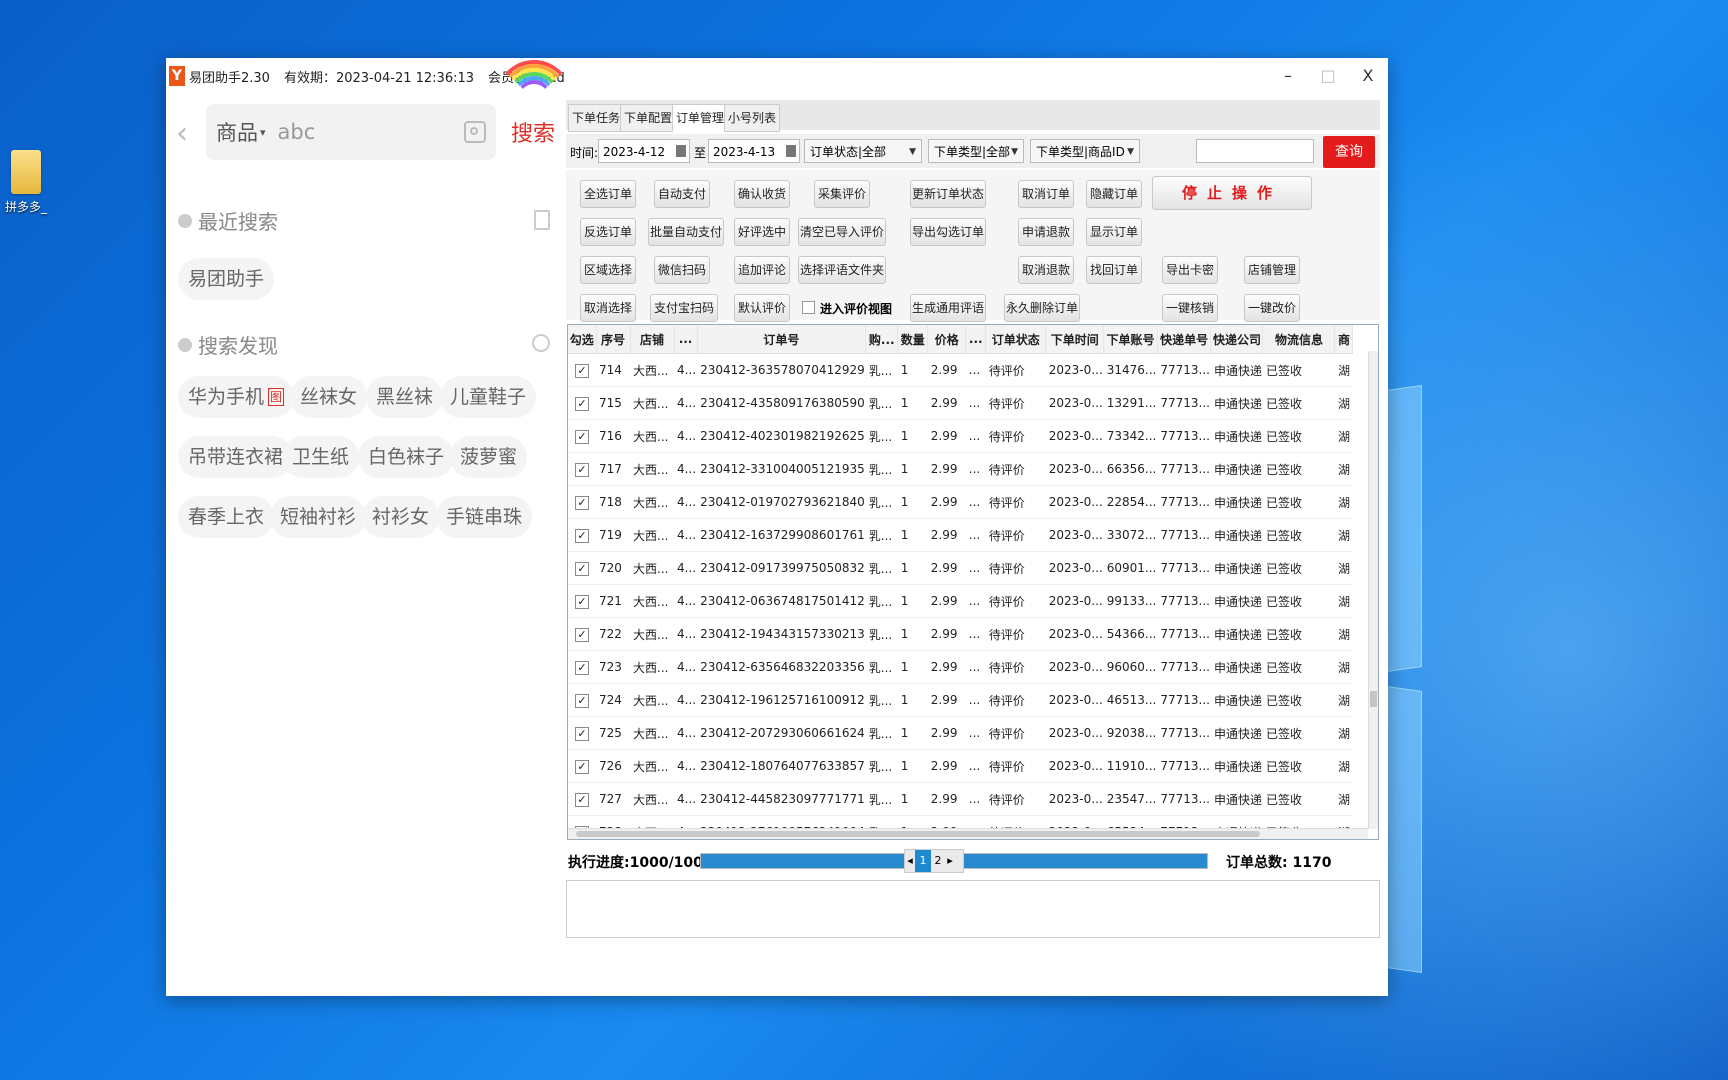 This screenshot has width=1728, height=1080. Describe the element at coordinates (1184, 339) in the screenshot. I see `col-tracking: 快递单号` at that location.